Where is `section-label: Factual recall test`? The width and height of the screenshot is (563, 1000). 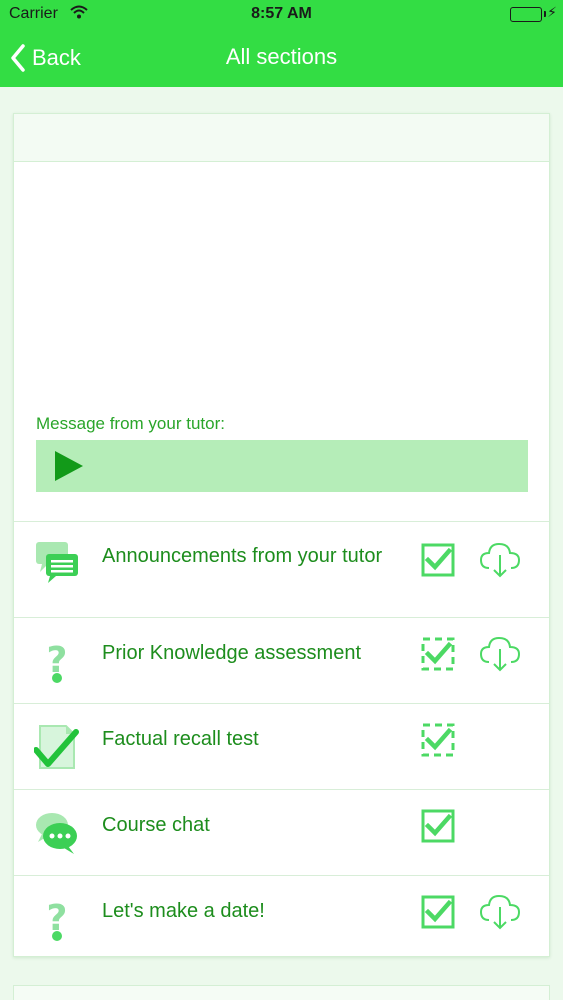
section-label: Factual recall test is located at coordinates (180, 739).